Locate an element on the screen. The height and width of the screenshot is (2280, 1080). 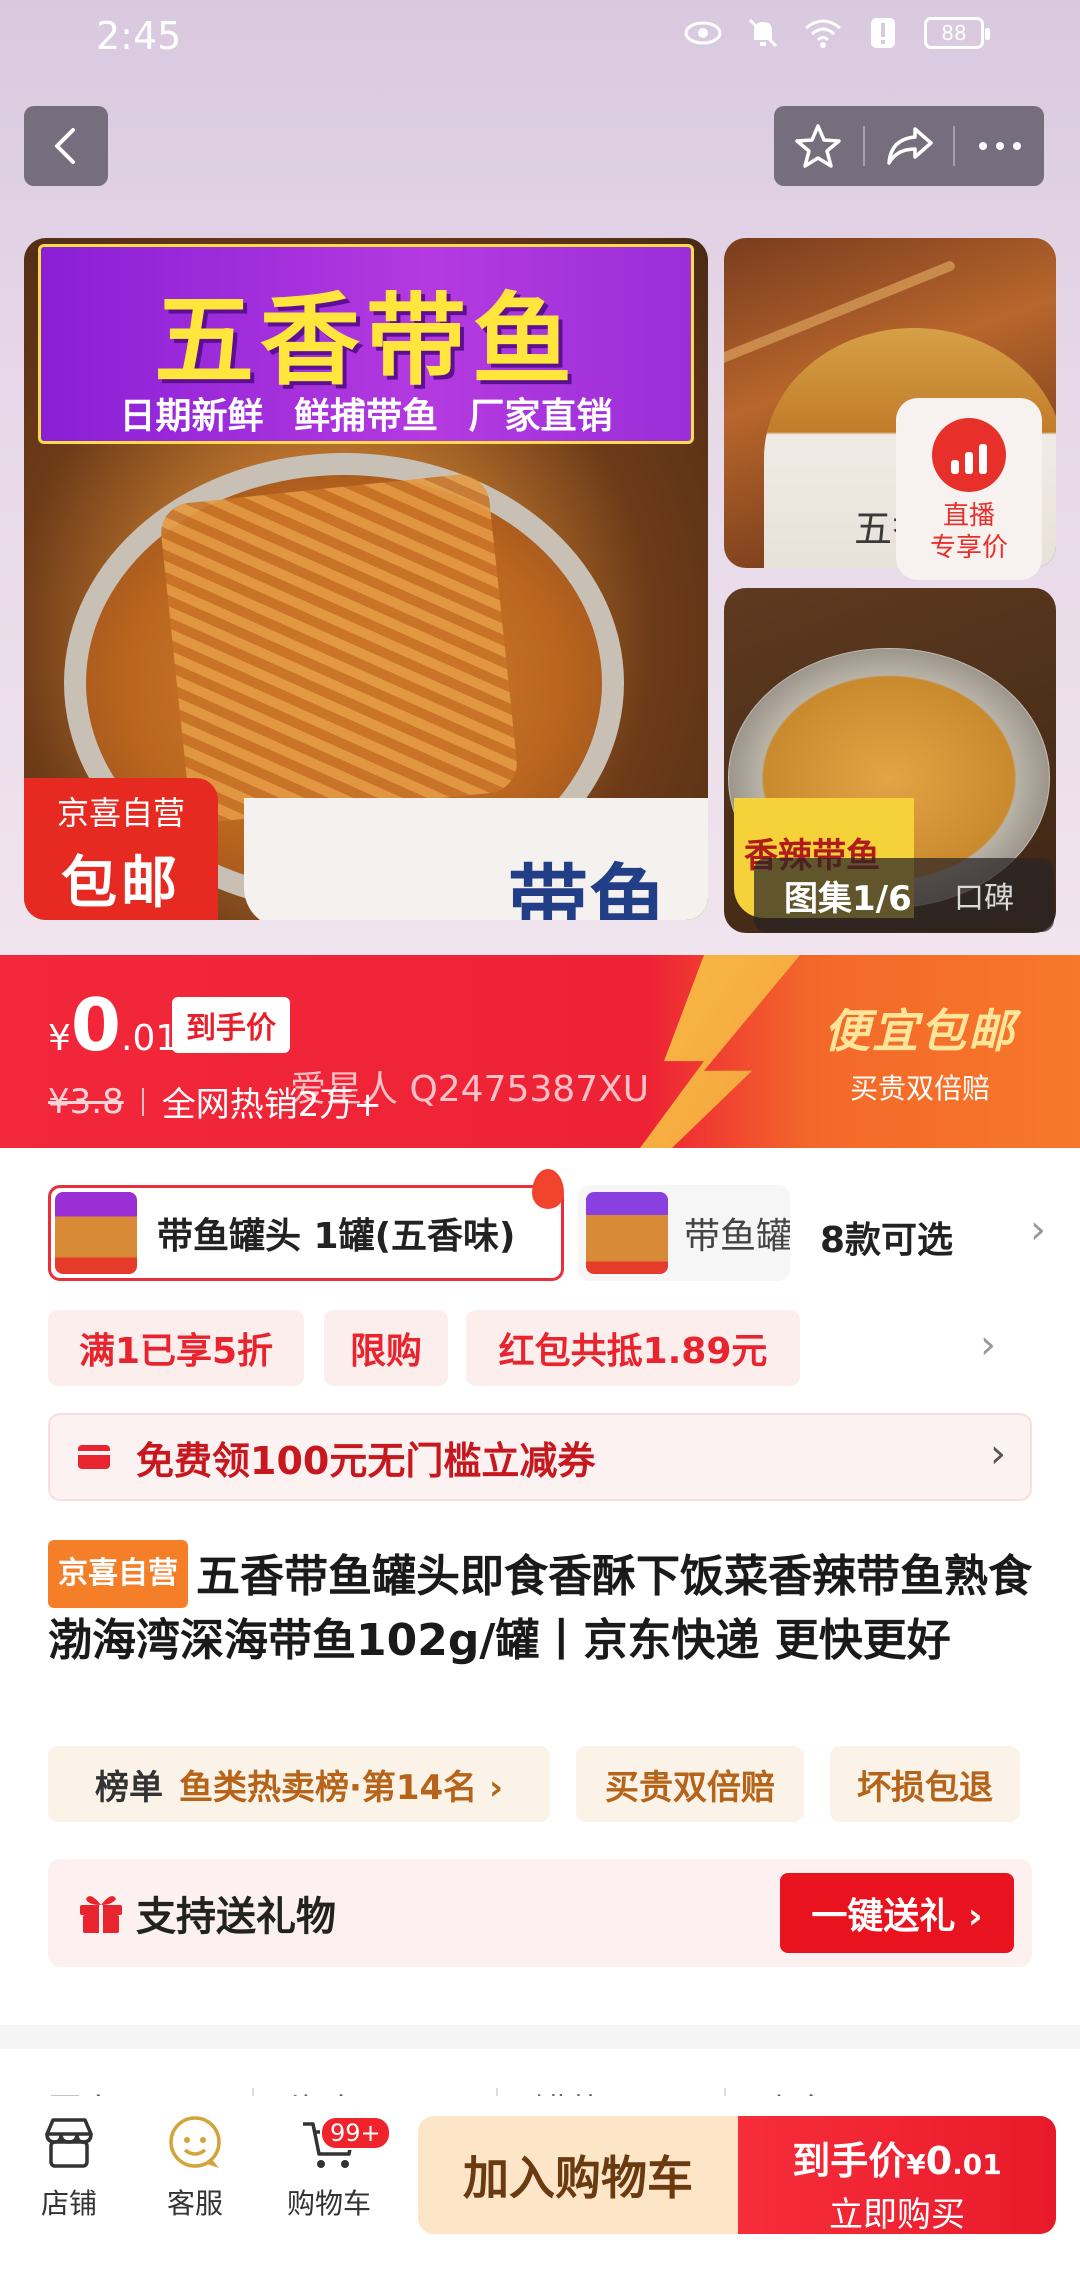
gift-bar: 支持送礼物 一键送礼 › is located at coordinates (540, 1913).